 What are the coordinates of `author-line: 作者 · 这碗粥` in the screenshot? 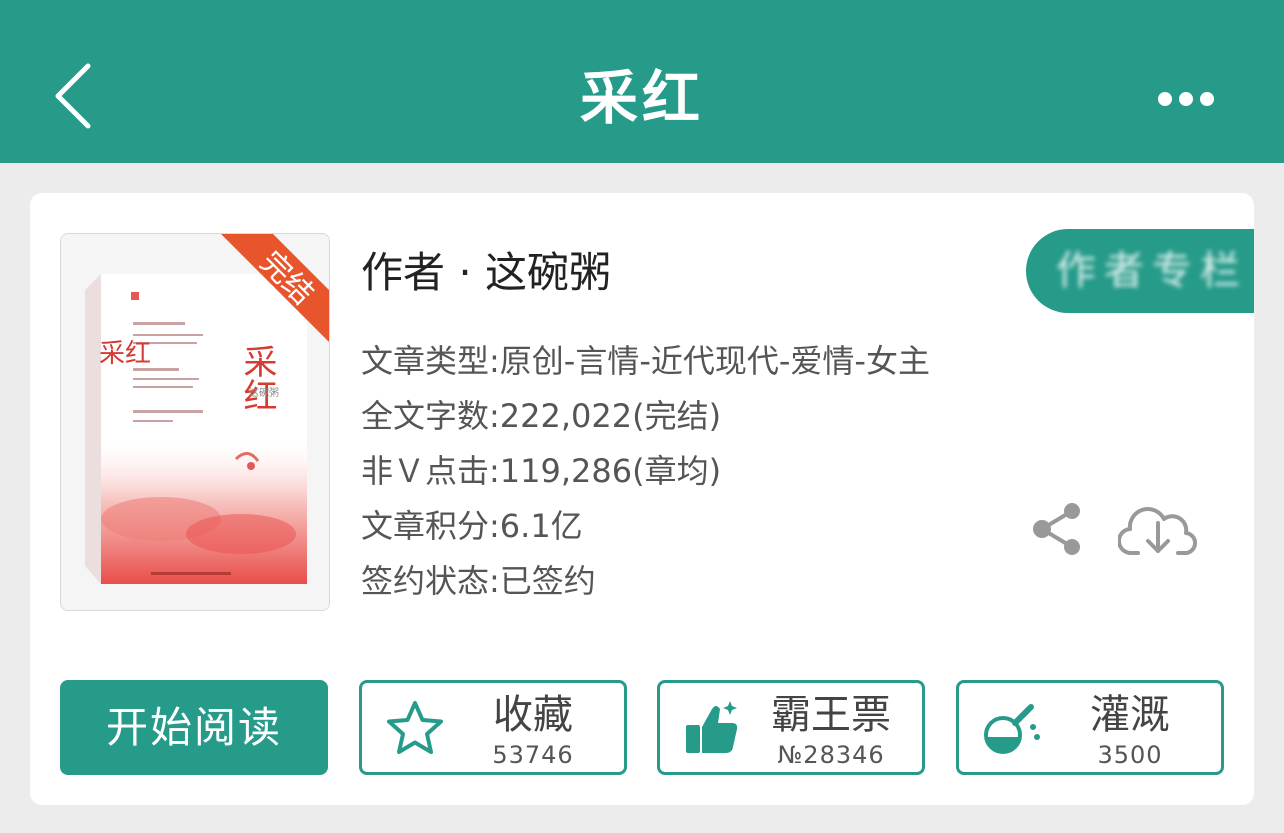 It's located at (486, 273).